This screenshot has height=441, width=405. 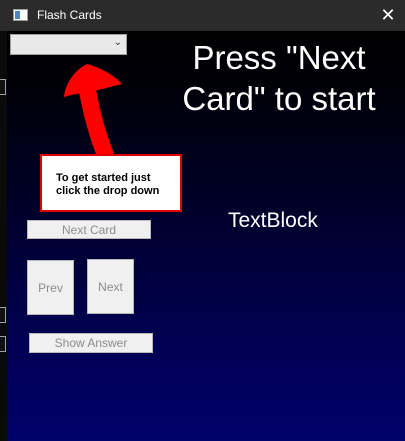 I want to click on show-answer-button: Show Answer, so click(x=91, y=343).